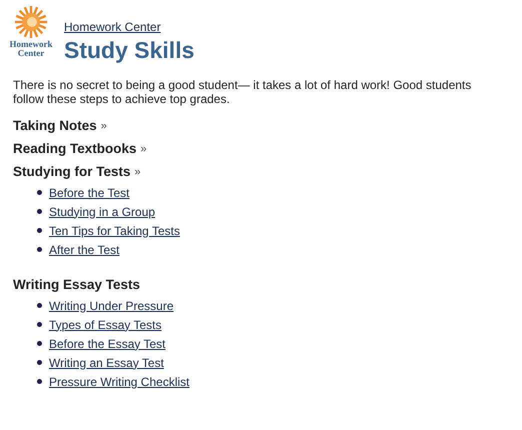  What do you see at coordinates (129, 27) in the screenshot?
I see `breadcrumb-link: Homework Center` at bounding box center [129, 27].